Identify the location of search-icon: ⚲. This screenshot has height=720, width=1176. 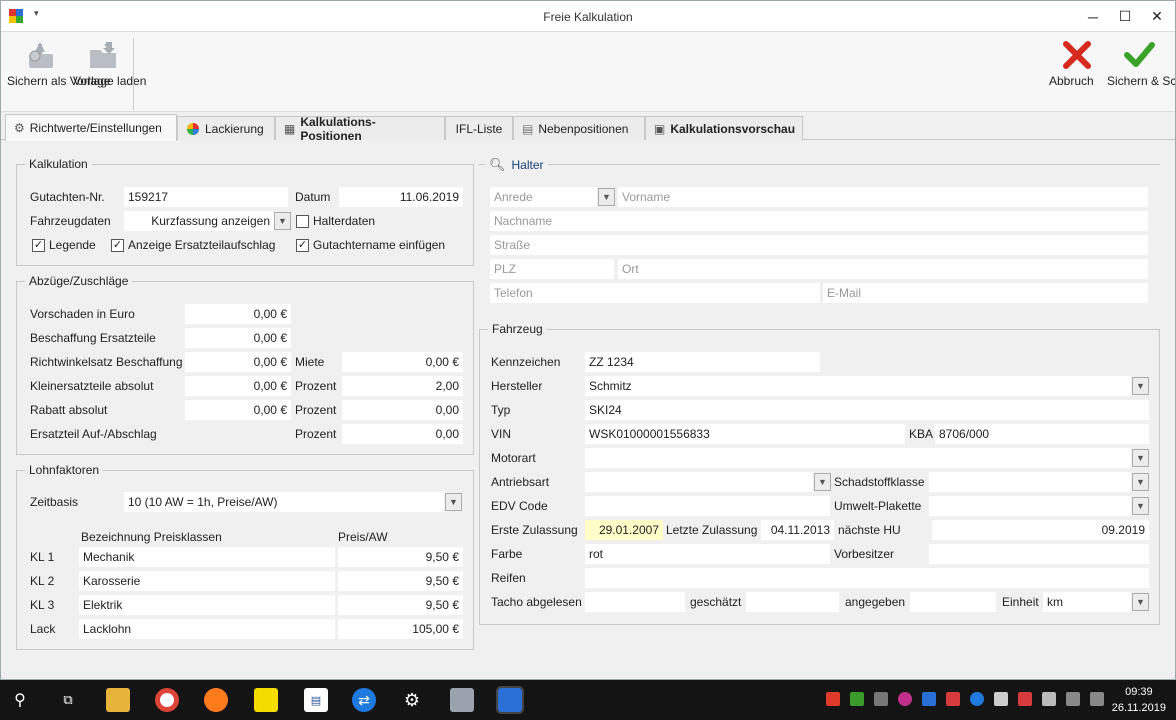
(20, 700).